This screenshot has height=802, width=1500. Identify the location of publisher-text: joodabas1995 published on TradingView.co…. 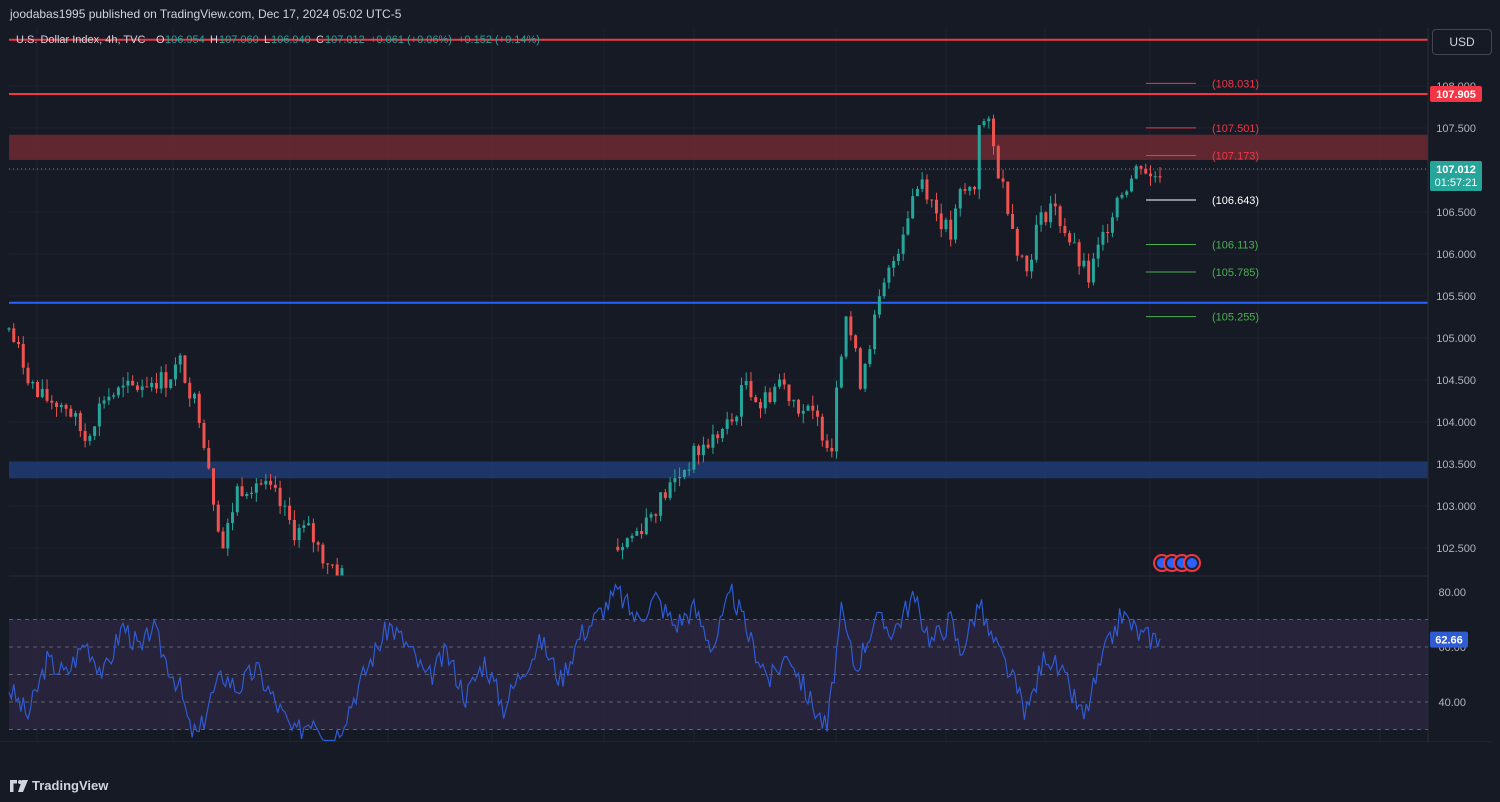
(206, 14).